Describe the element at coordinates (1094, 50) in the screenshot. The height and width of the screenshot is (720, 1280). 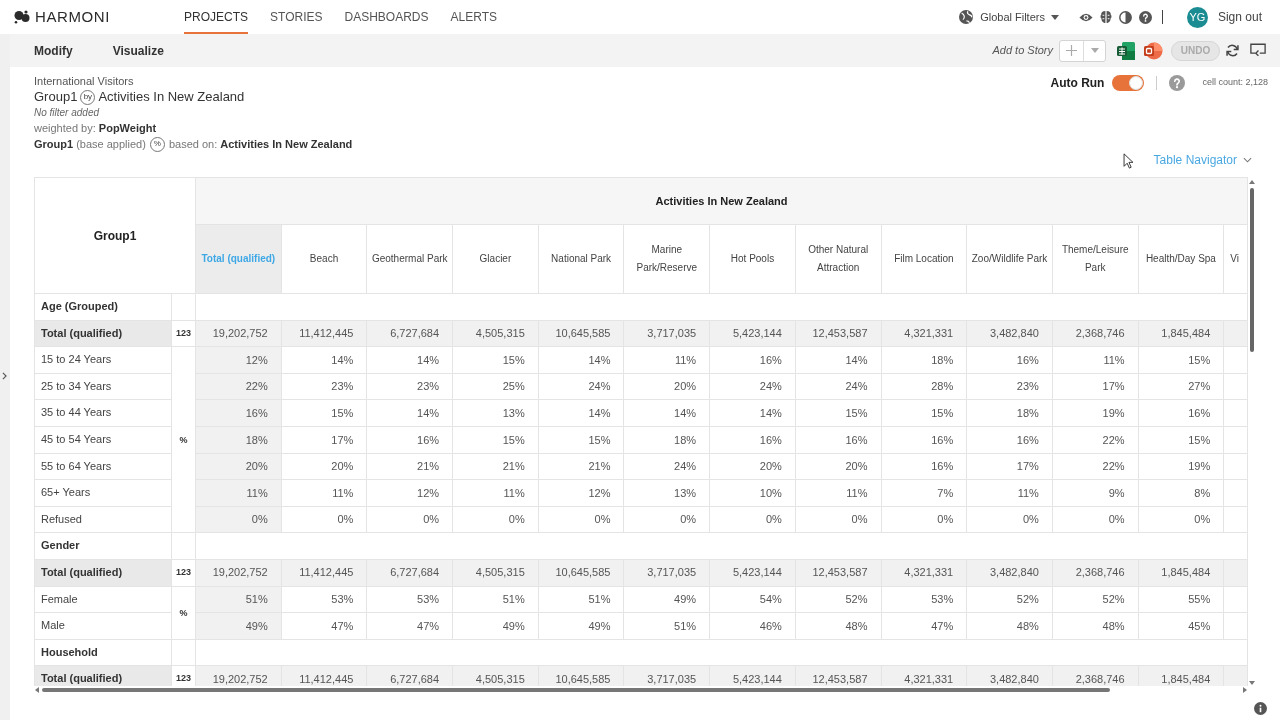
I see `caret-icon` at that location.